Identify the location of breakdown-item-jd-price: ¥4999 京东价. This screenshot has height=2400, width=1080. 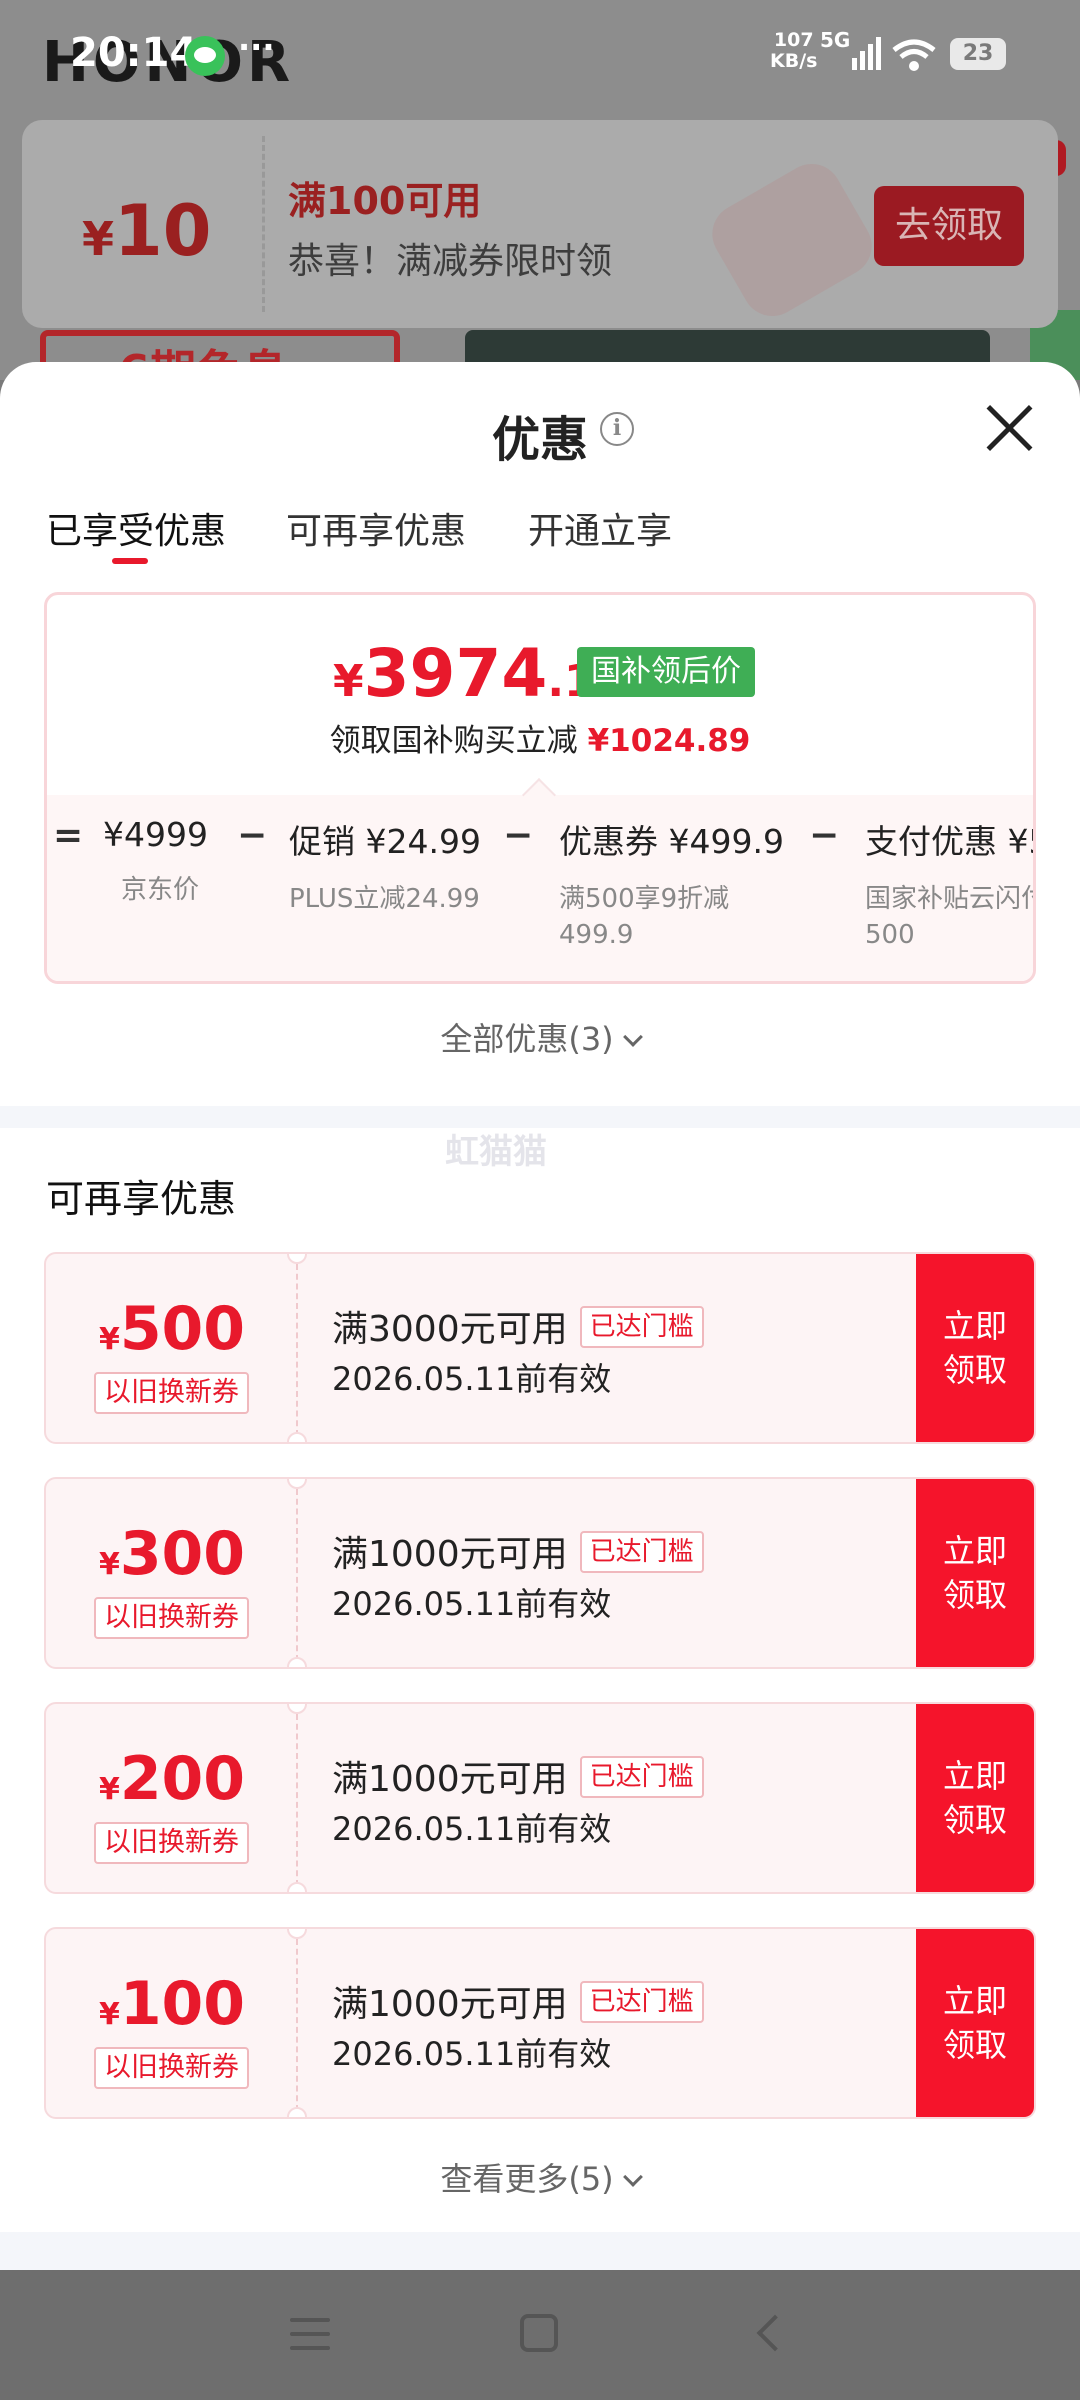
(155, 860).